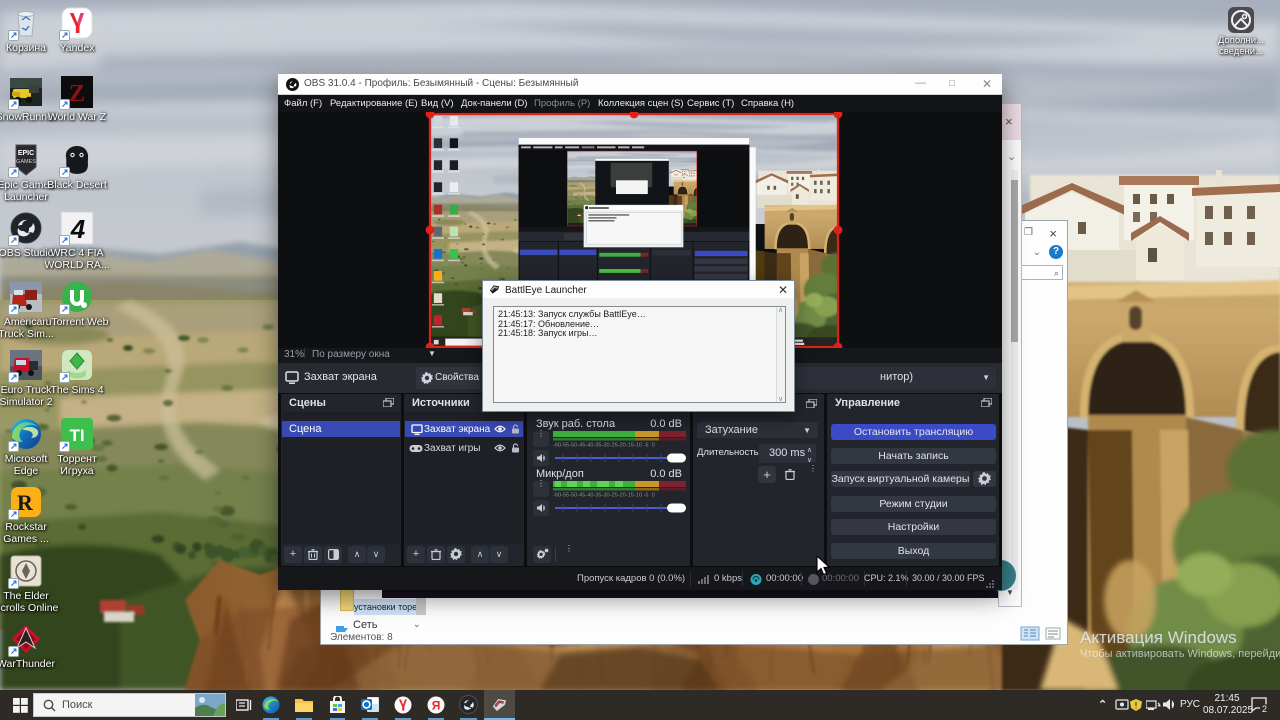 The width and height of the screenshot is (1280, 720). What do you see at coordinates (77, 94) in the screenshot?
I see `svg-text: Z` at bounding box center [77, 94].